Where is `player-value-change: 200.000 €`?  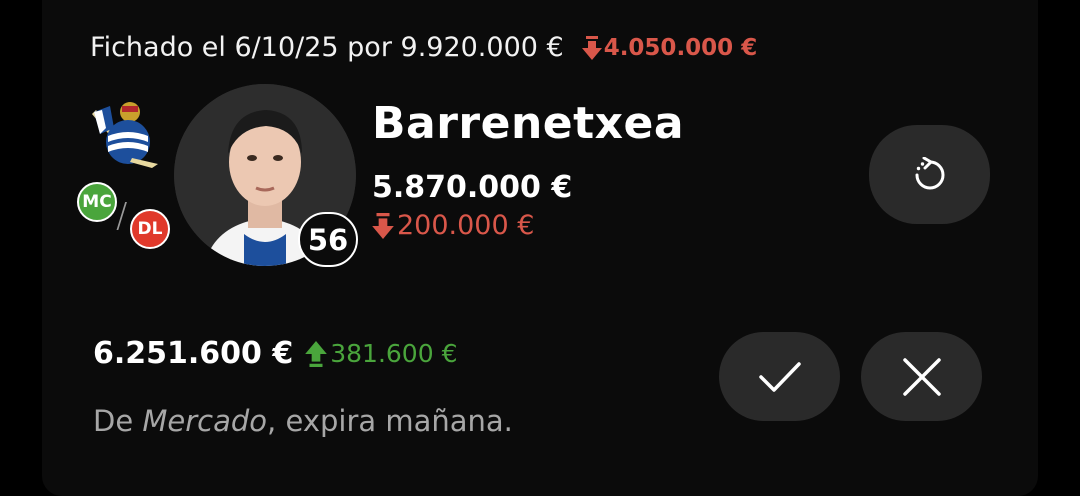
player-value-change: 200.000 € is located at coordinates (453, 225).